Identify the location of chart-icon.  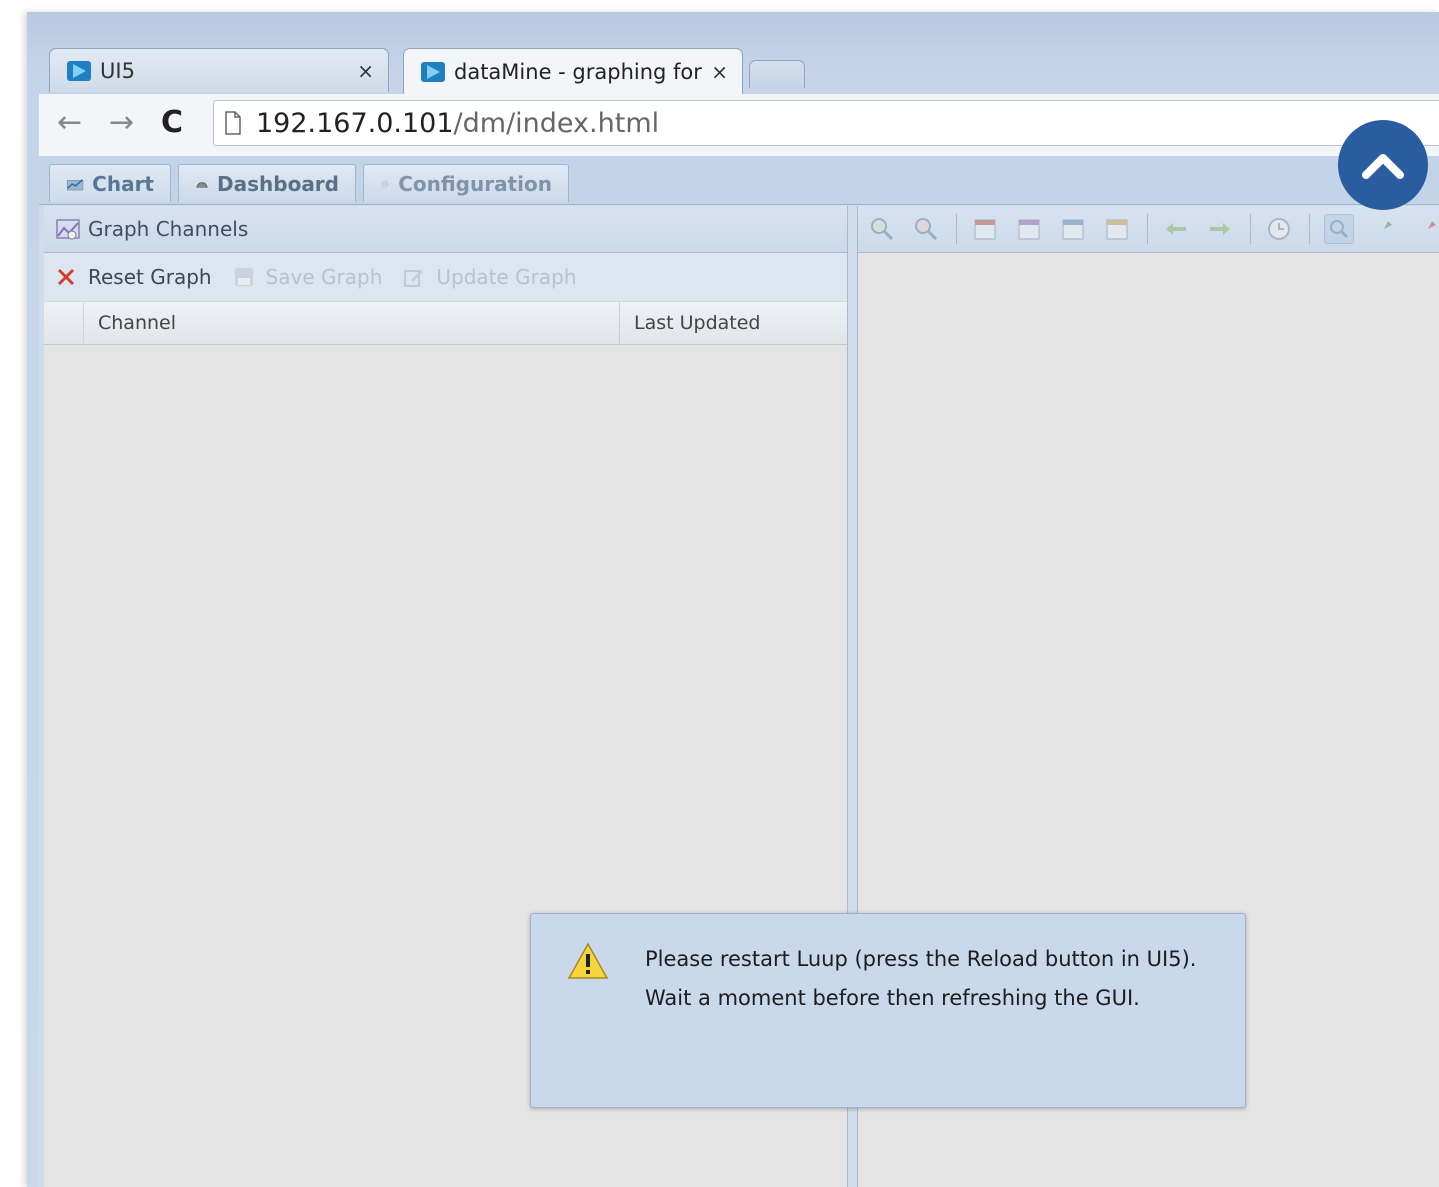
(75, 184).